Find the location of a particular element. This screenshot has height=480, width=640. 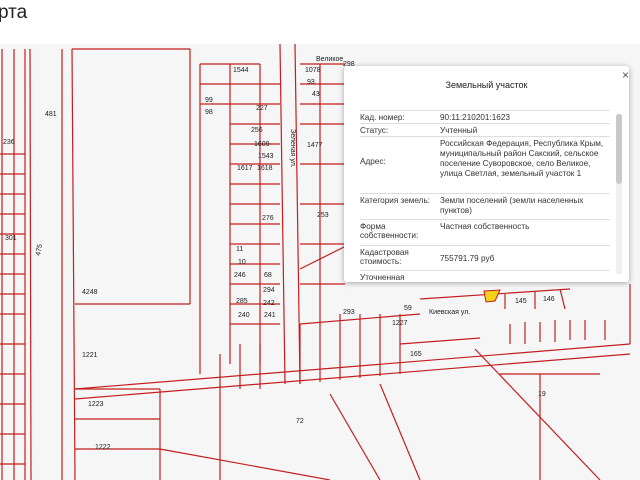

parcel-label: 227 is located at coordinates (262, 108).